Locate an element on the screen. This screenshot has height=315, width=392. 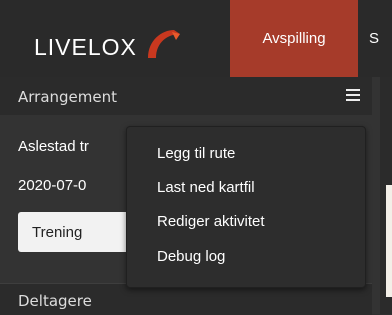
tab-avspilling-label: Avspilling is located at coordinates (294, 38).